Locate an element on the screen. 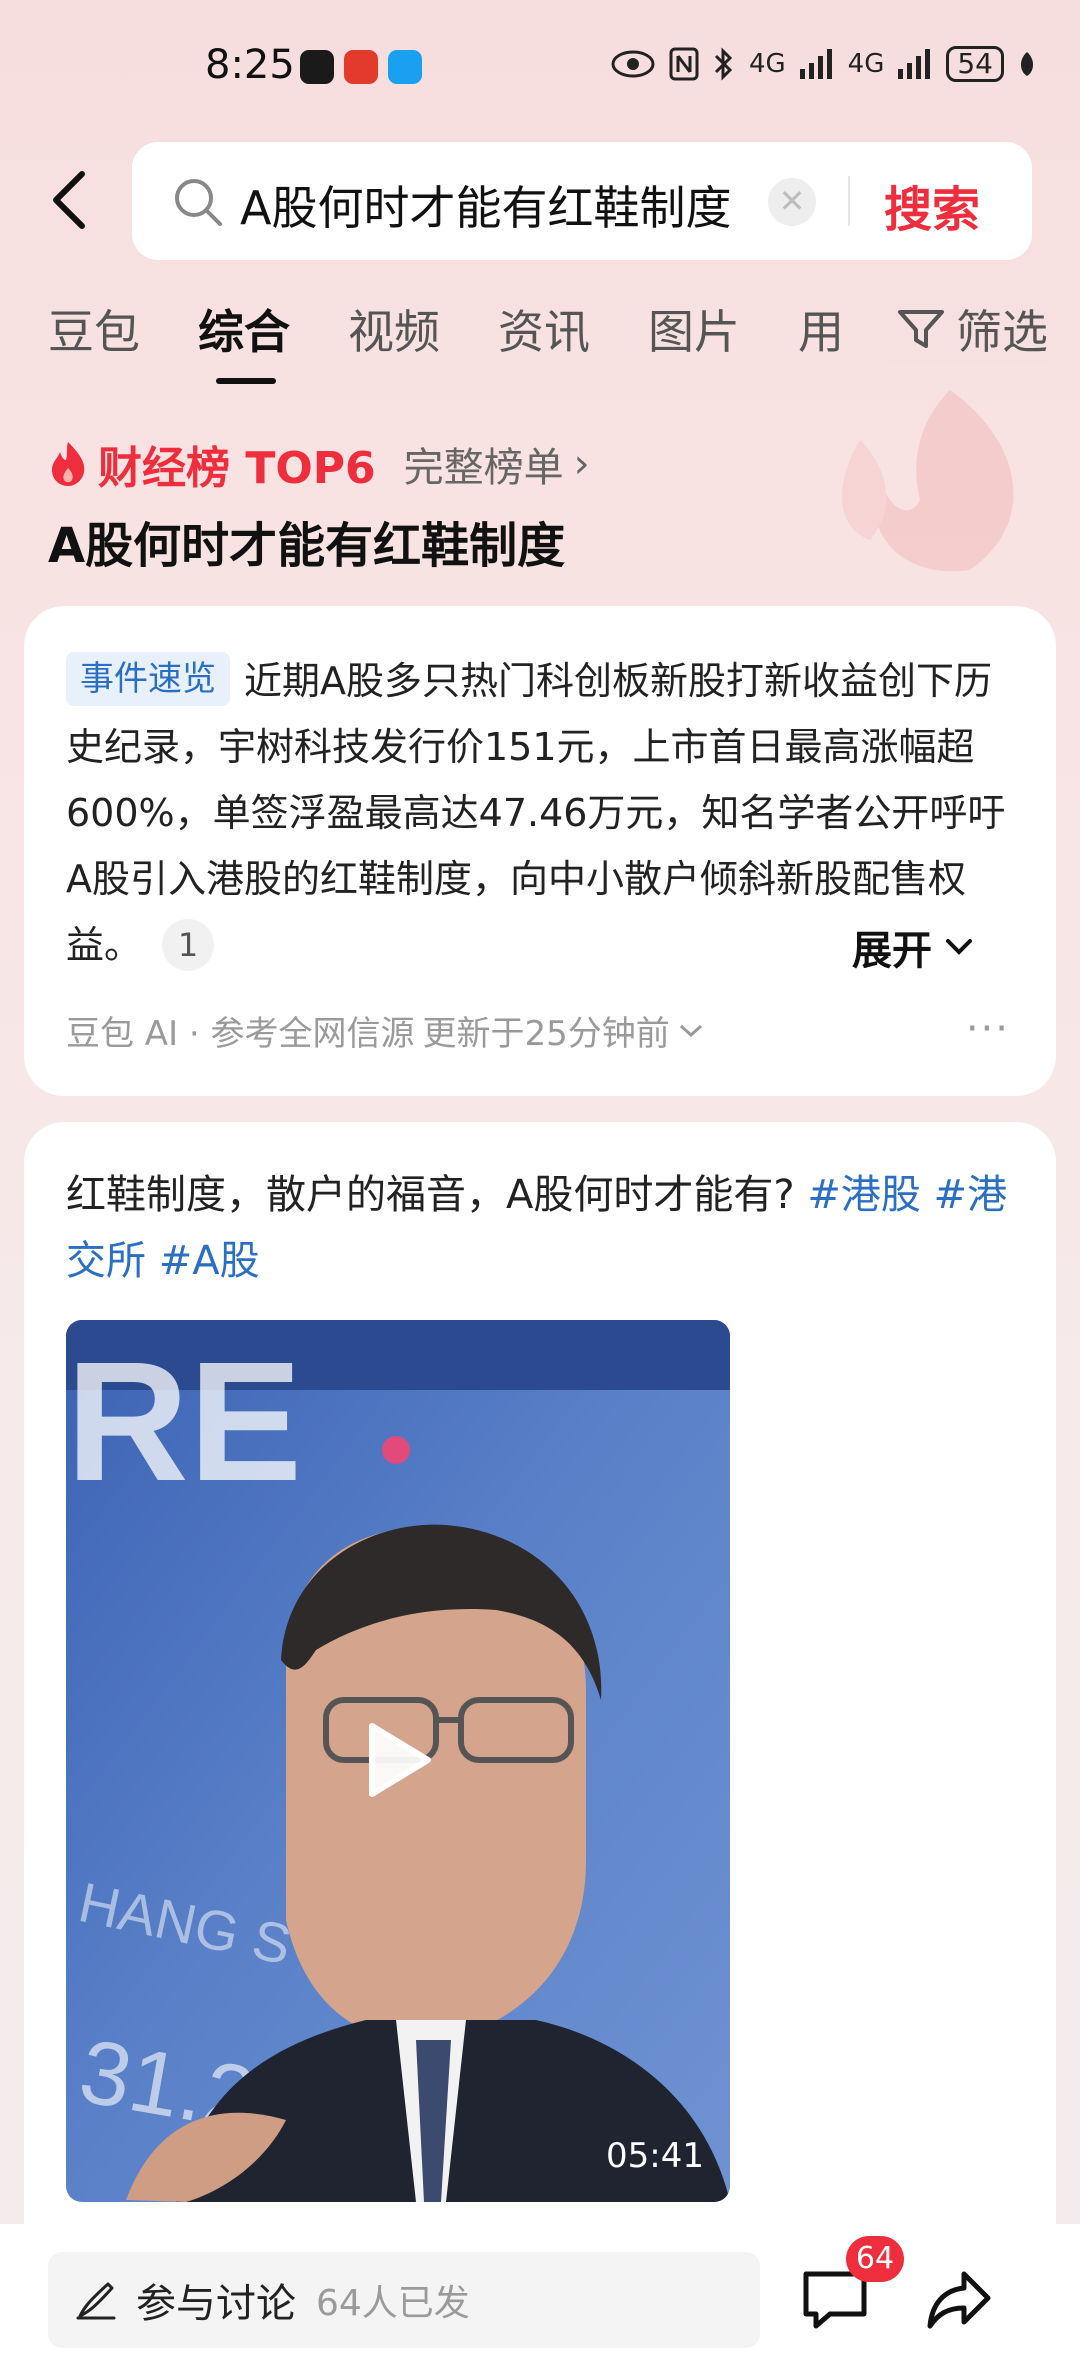  search-bar: A股何时才能有红鞋制度 ✕ 搜索 is located at coordinates (582, 201).